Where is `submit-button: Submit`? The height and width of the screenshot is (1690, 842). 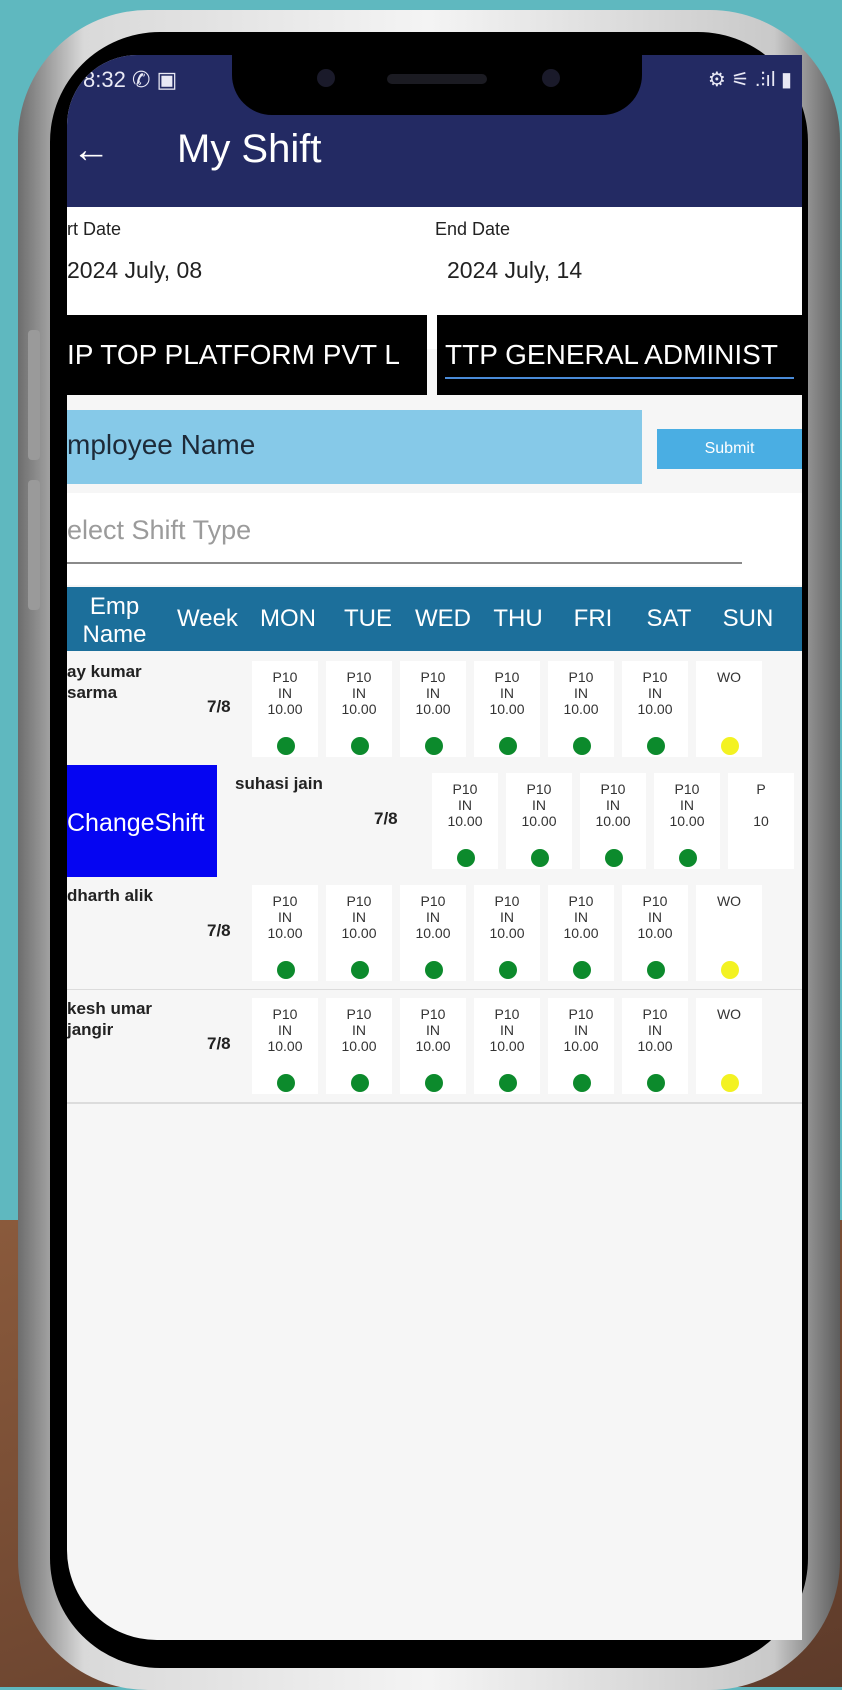
submit-button: Submit is located at coordinates (729, 449).